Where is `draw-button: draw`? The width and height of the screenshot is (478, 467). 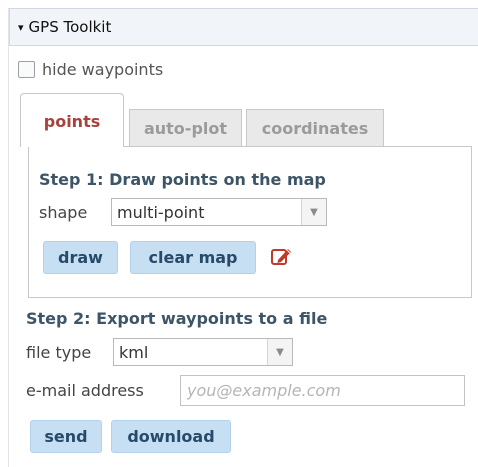 draw-button: draw is located at coordinates (80, 257).